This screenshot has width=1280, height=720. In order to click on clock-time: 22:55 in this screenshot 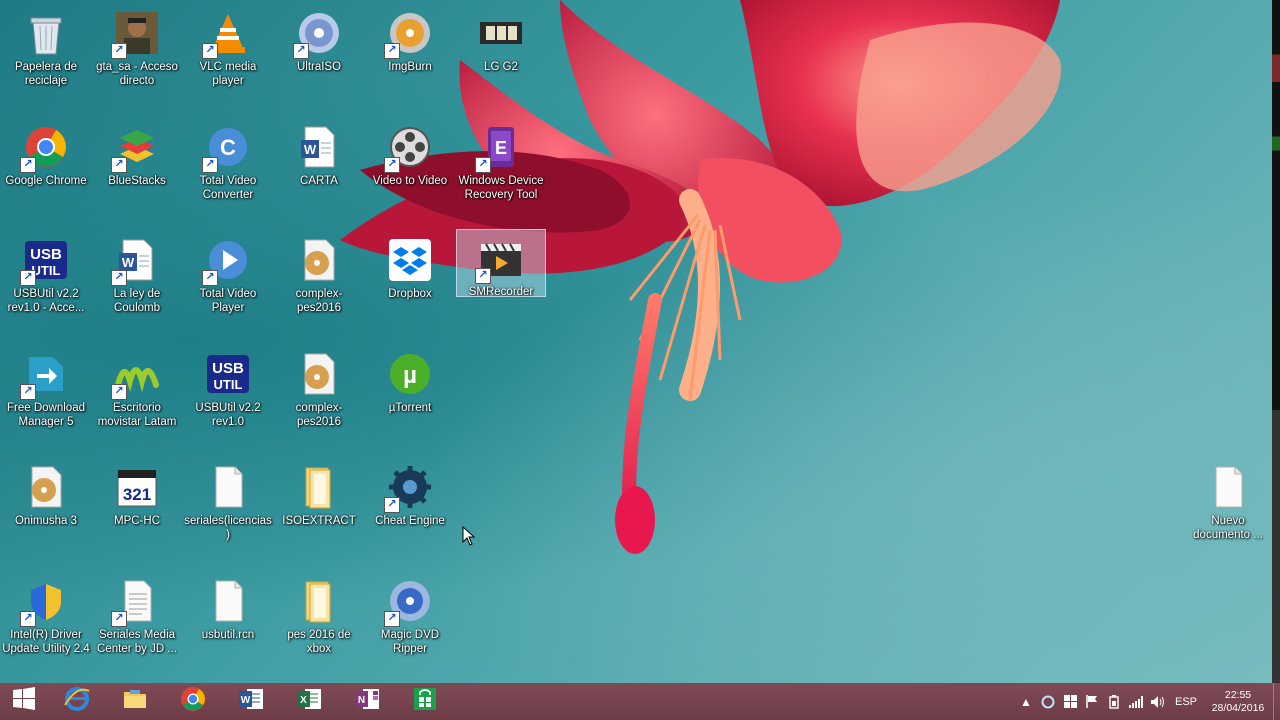, I will do `click(1238, 694)`.